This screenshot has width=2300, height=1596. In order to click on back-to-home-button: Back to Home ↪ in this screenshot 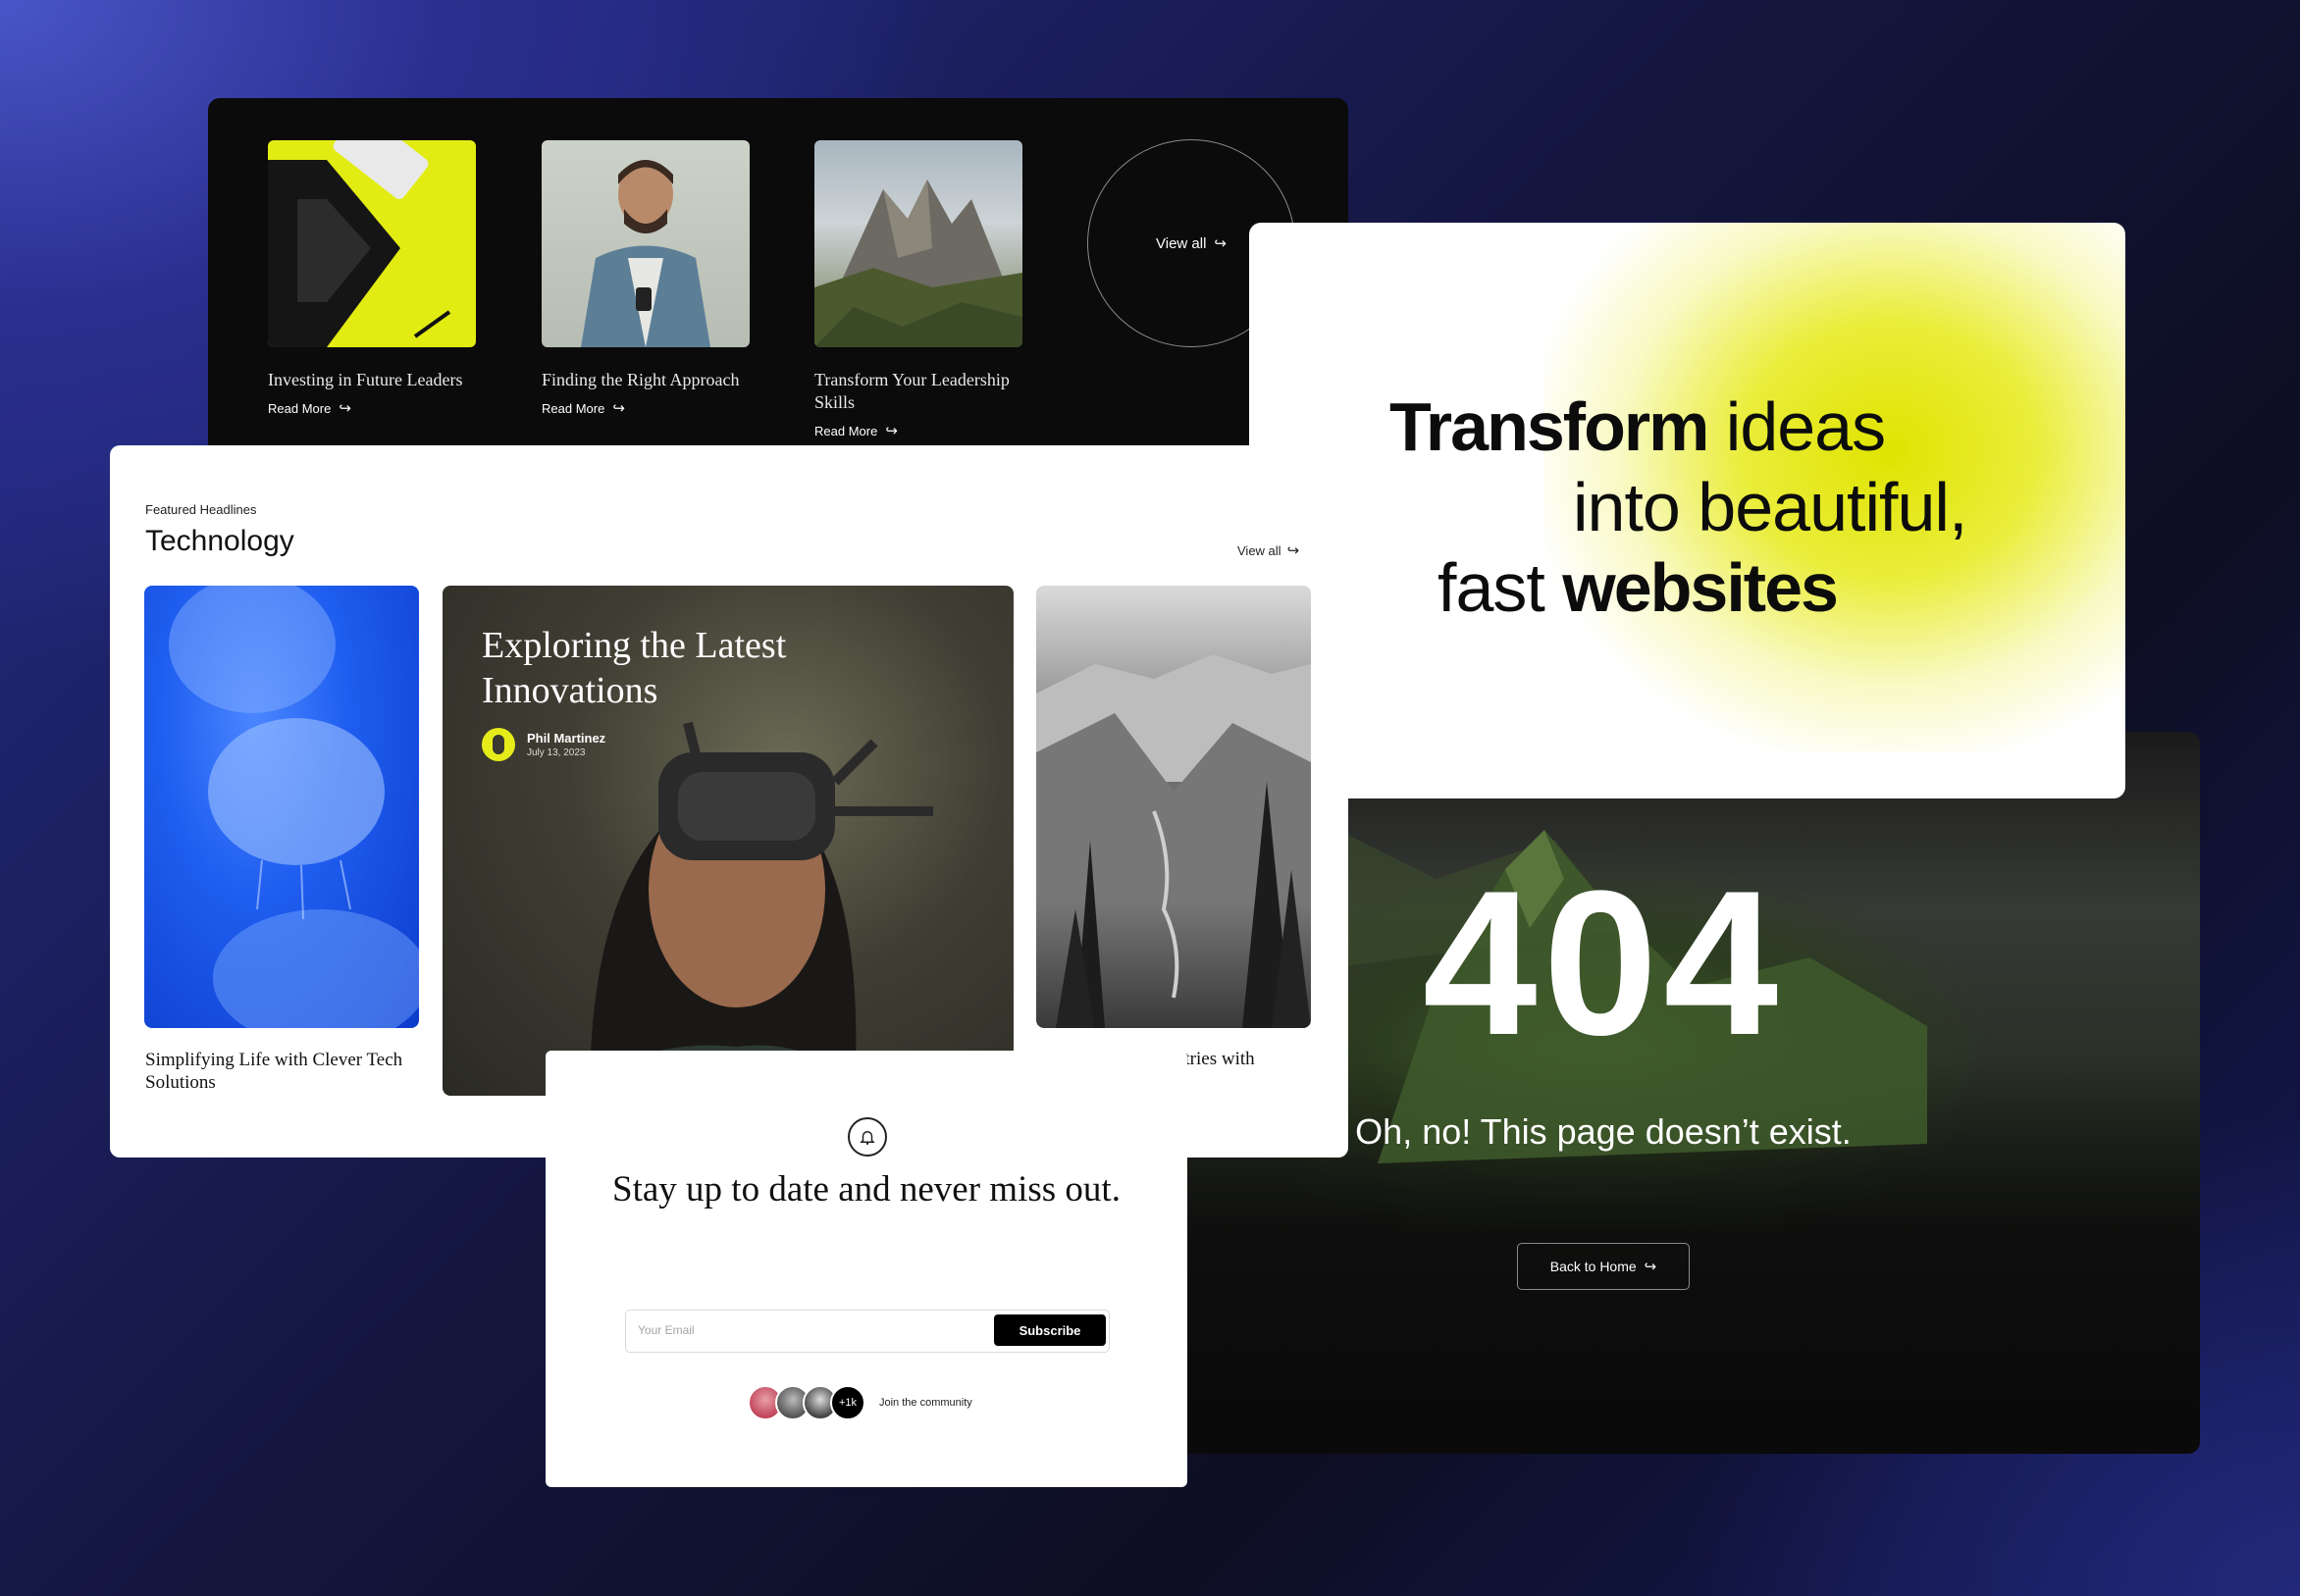, I will do `click(1603, 1266)`.